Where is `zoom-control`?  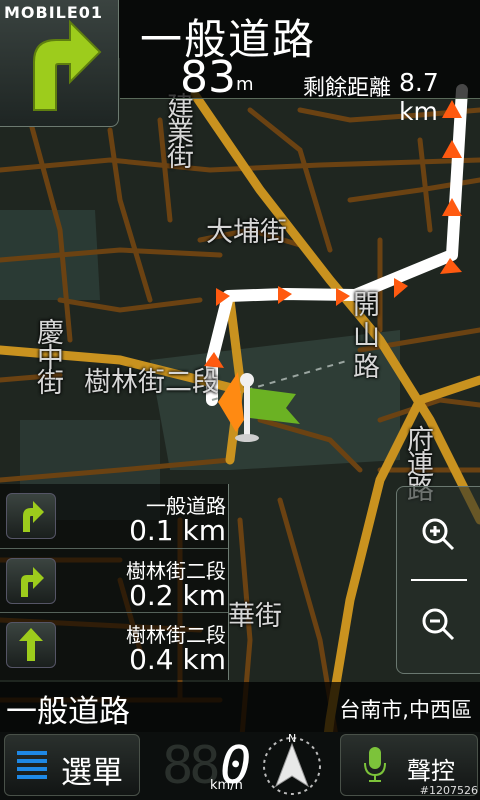 zoom-control is located at coordinates (438, 580).